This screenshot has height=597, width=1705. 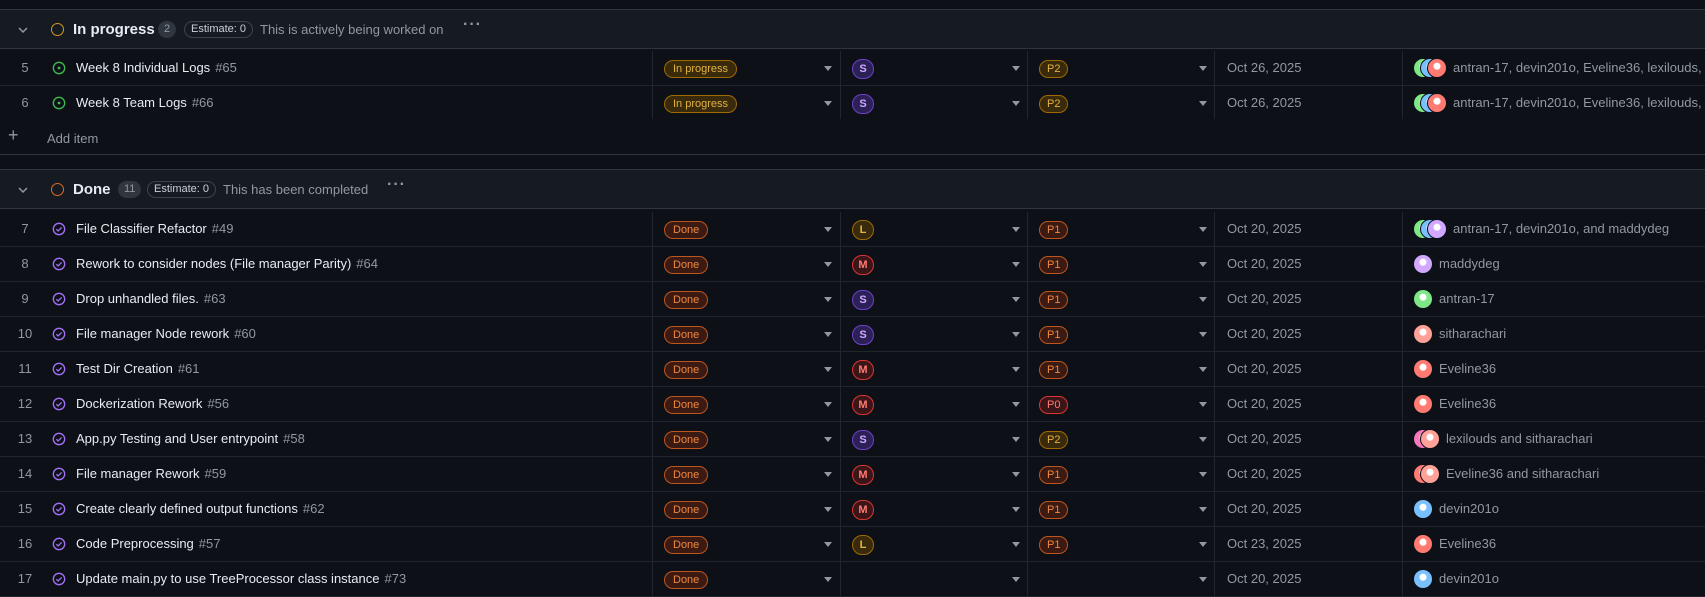 What do you see at coordinates (1054, 405) in the screenshot?
I see `priority-badge: P0` at bounding box center [1054, 405].